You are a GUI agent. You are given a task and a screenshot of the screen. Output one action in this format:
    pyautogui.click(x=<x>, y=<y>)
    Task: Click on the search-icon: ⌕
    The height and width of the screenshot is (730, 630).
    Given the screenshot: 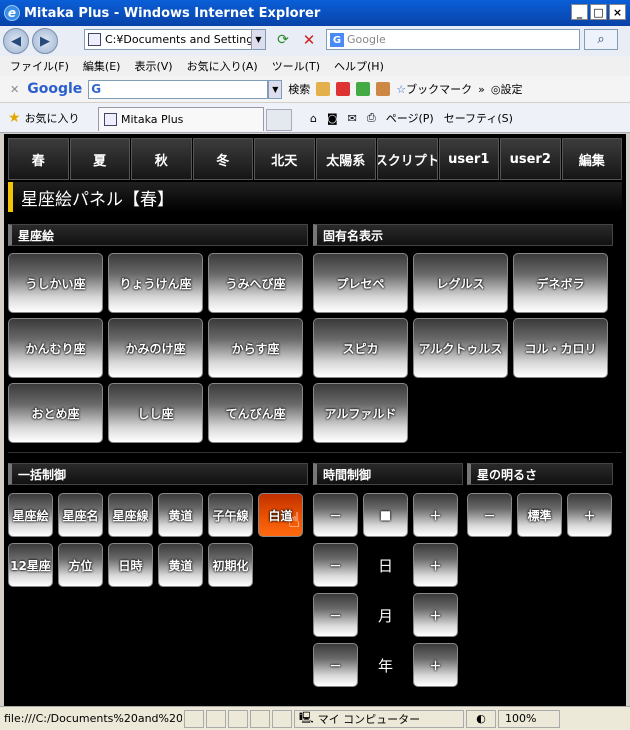 What is the action you would take?
    pyautogui.click(x=601, y=39)
    